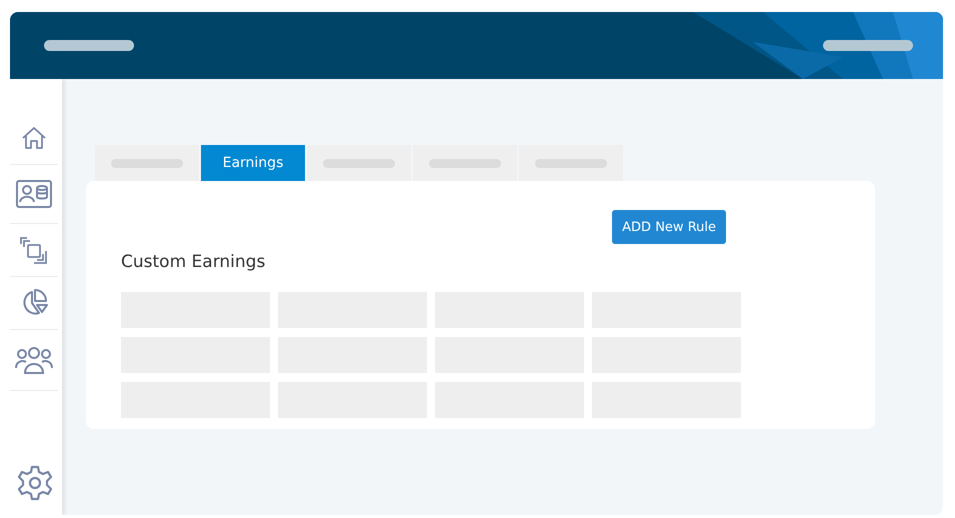  I want to click on id-card-icon, so click(34, 194).